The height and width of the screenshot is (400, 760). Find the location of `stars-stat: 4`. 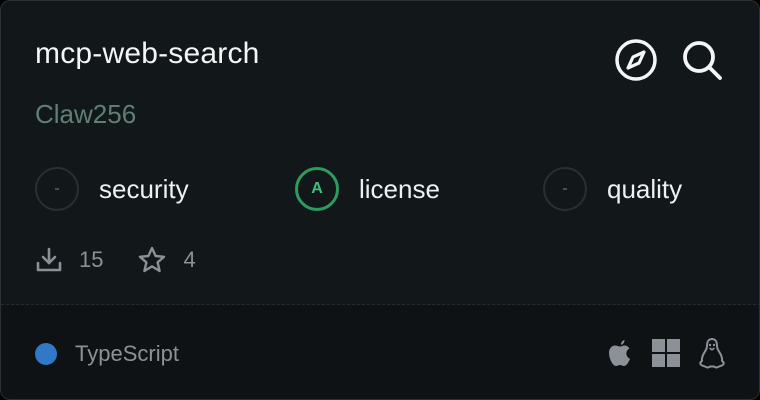

stars-stat: 4 is located at coordinates (166, 260).